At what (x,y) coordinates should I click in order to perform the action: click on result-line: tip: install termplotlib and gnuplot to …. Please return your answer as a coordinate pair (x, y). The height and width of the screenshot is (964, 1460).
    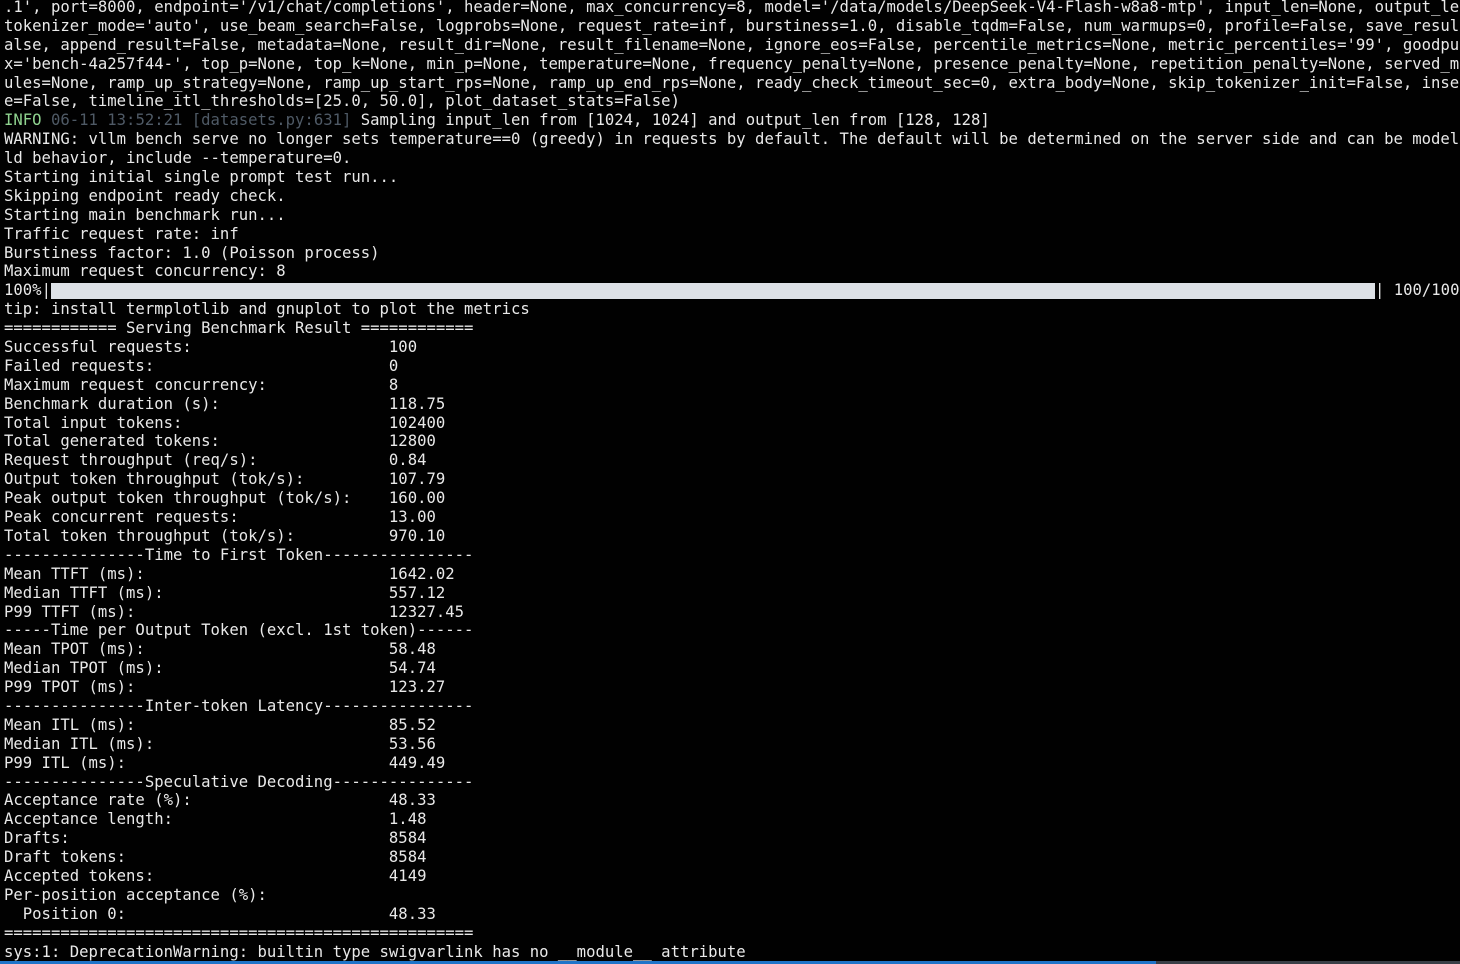
    Looking at the image, I should click on (267, 309).